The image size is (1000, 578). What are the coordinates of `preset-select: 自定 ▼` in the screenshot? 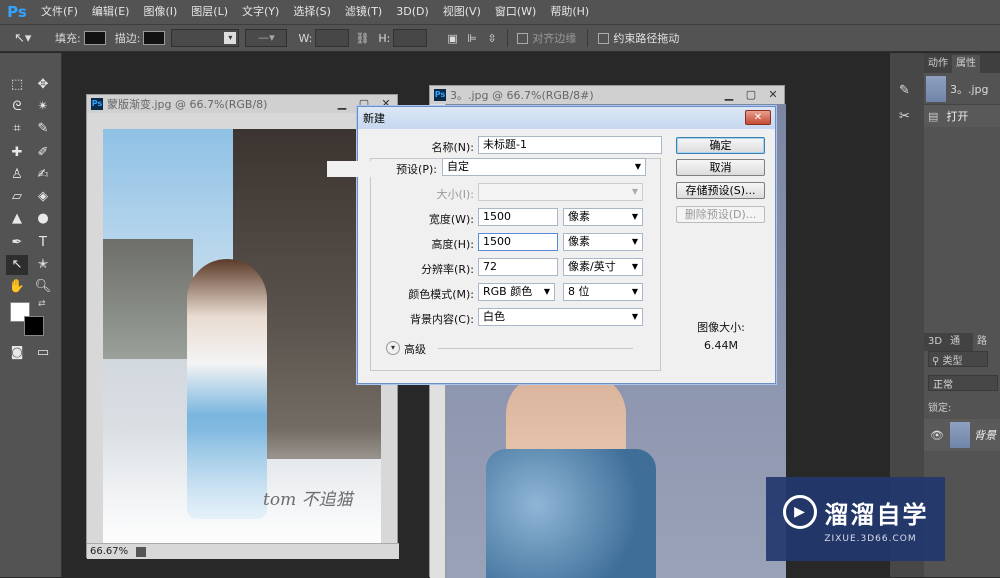 It's located at (544, 167).